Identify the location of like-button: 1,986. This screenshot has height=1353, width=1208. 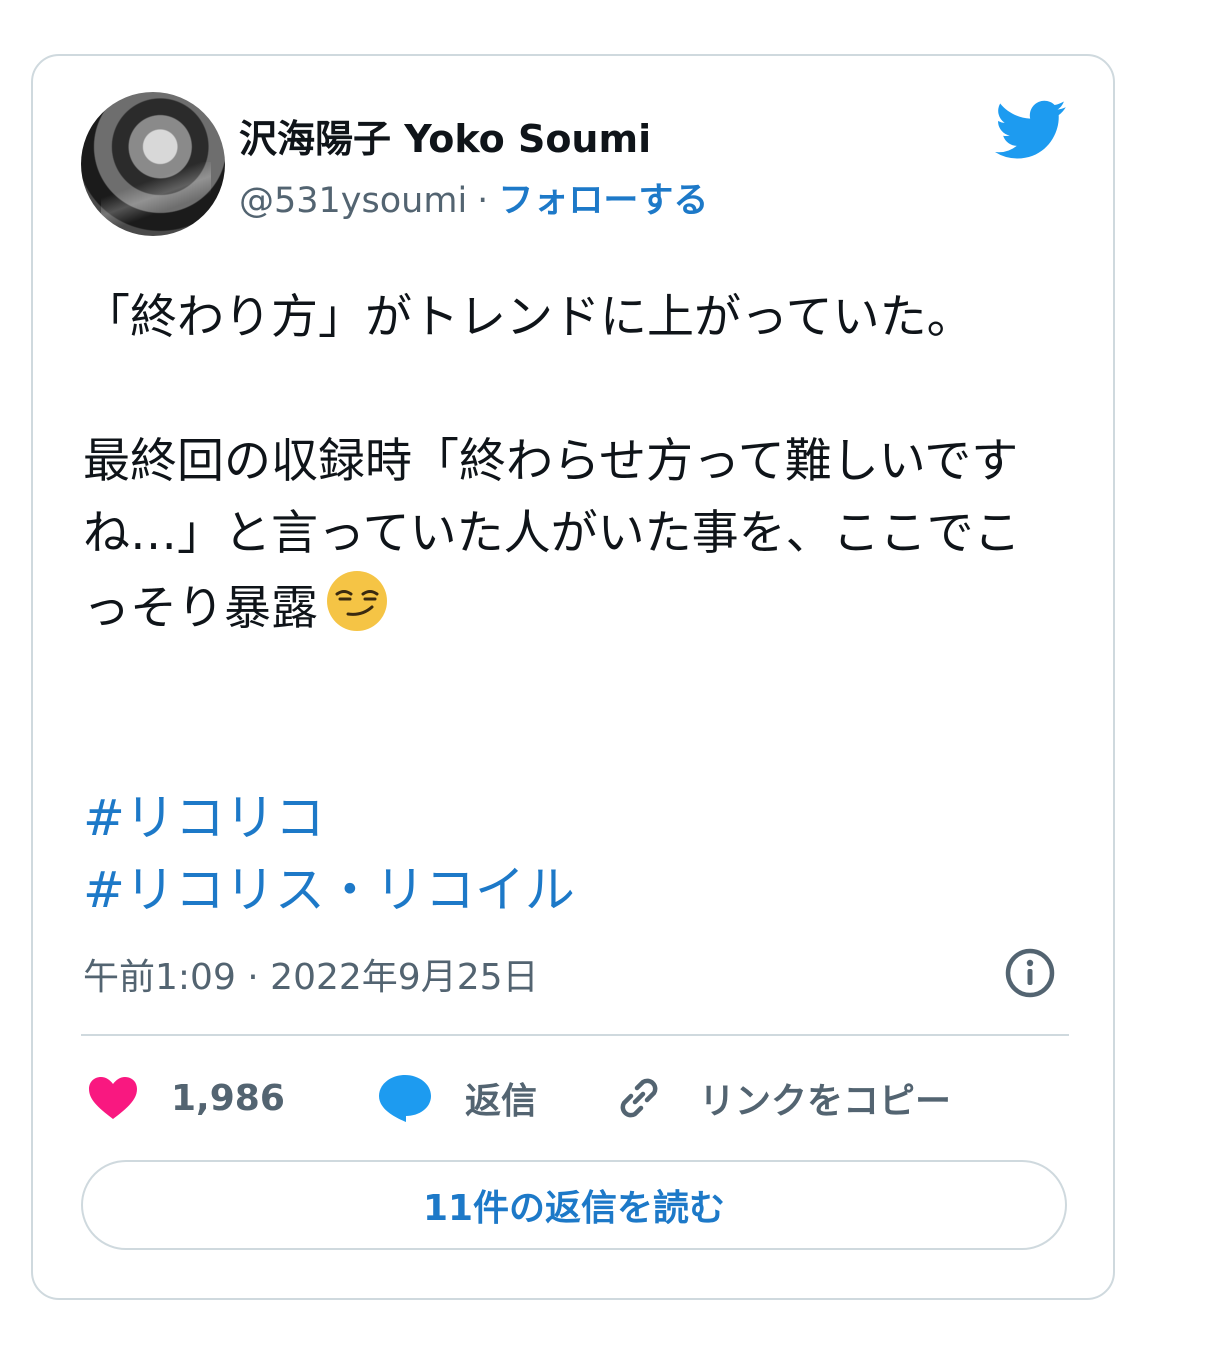
(186, 1098).